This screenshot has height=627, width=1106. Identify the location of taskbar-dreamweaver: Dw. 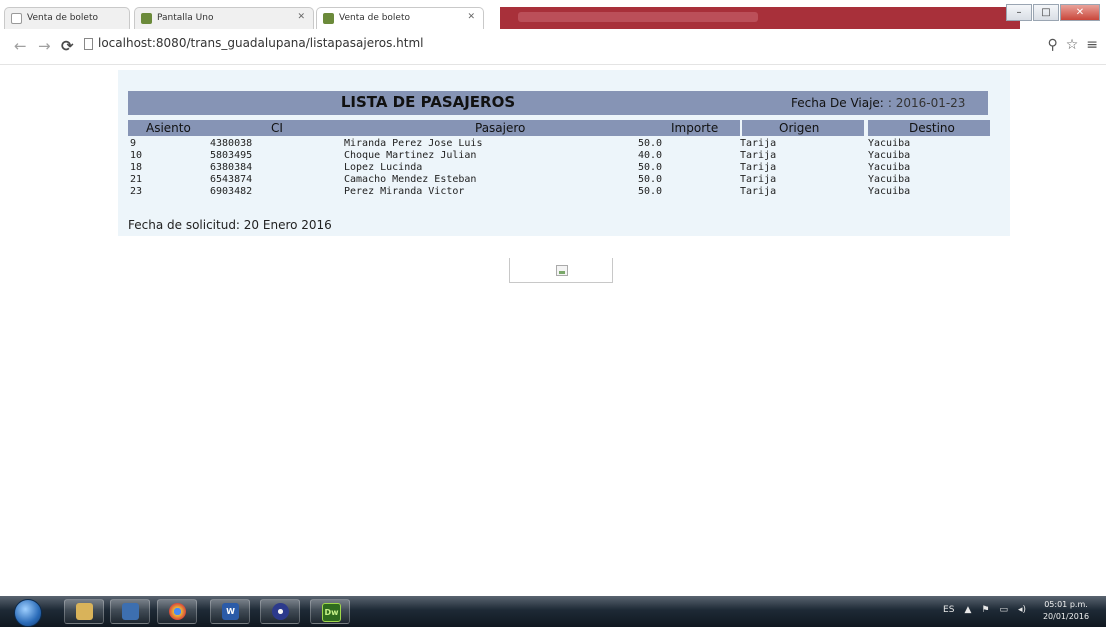
(330, 611).